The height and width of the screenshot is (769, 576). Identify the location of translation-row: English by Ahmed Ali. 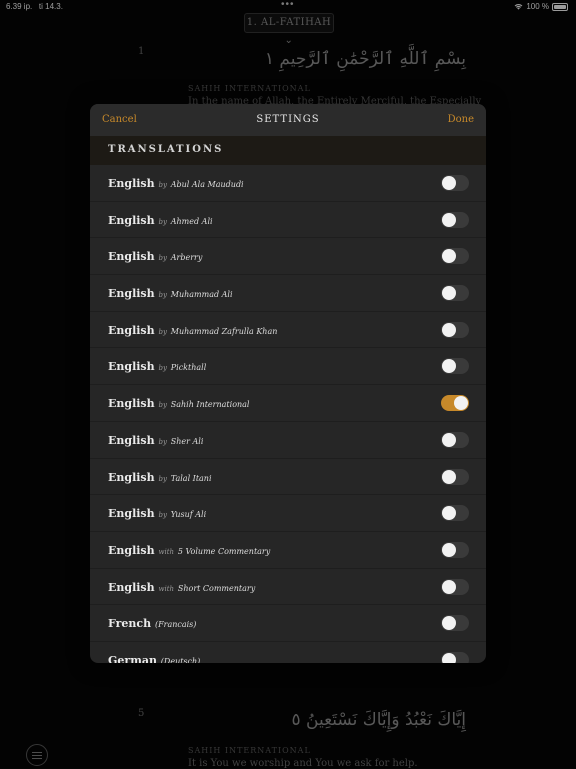
(288, 220).